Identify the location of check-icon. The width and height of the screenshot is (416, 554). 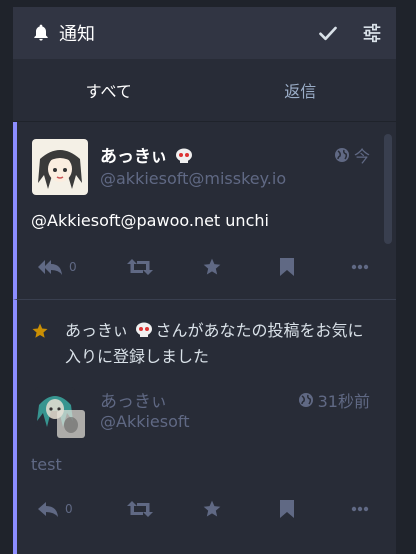
(328, 33).